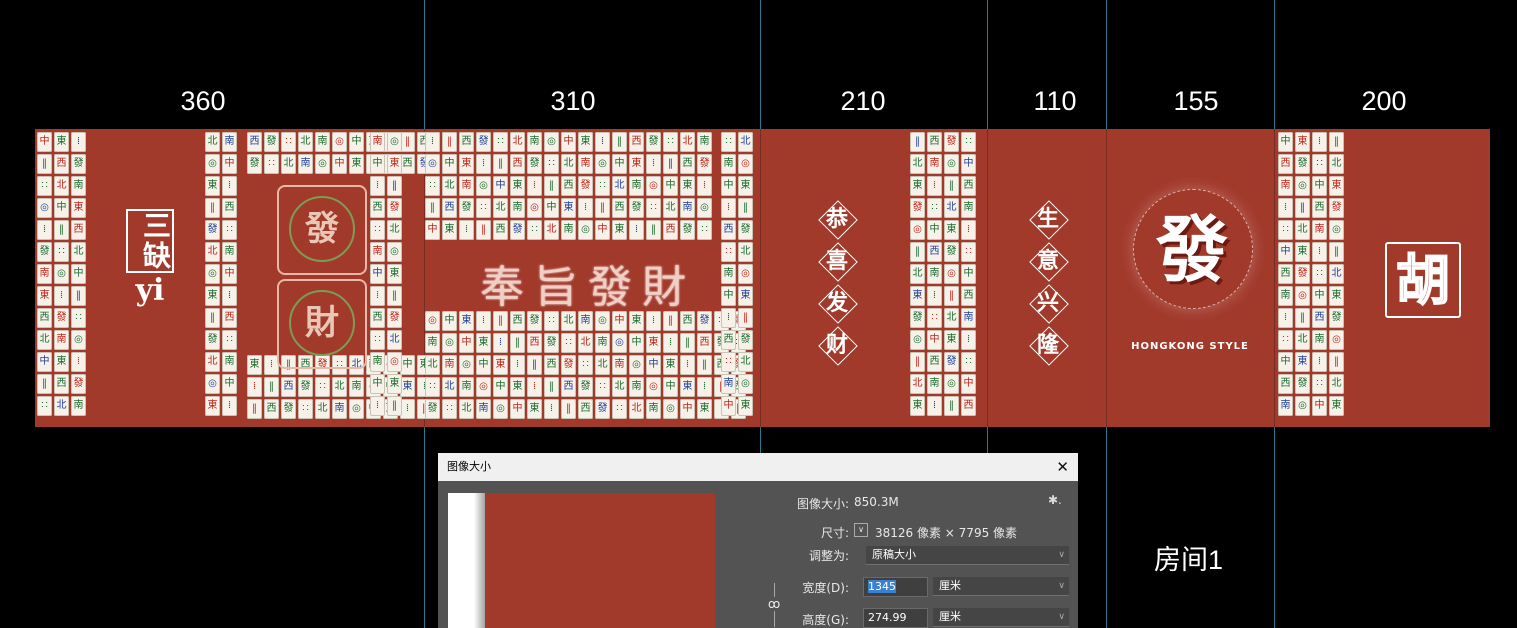 The width and height of the screenshot is (1517, 628). Describe the element at coordinates (774, 604) in the screenshot. I see `chain-link-icon: ꝏ` at that location.